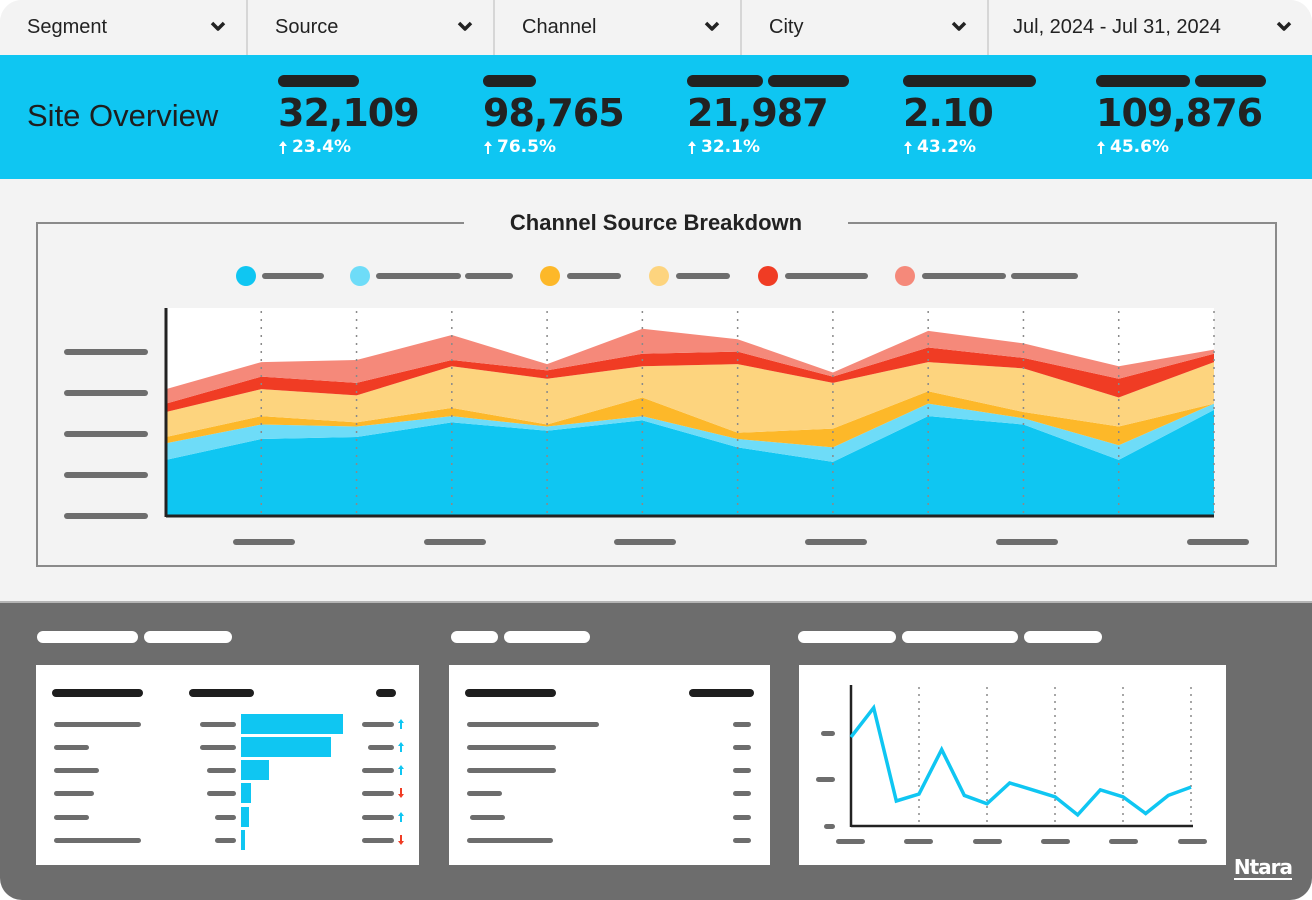  What do you see at coordinates (1020, 760) in the screenshot?
I see `trend-line` at bounding box center [1020, 760].